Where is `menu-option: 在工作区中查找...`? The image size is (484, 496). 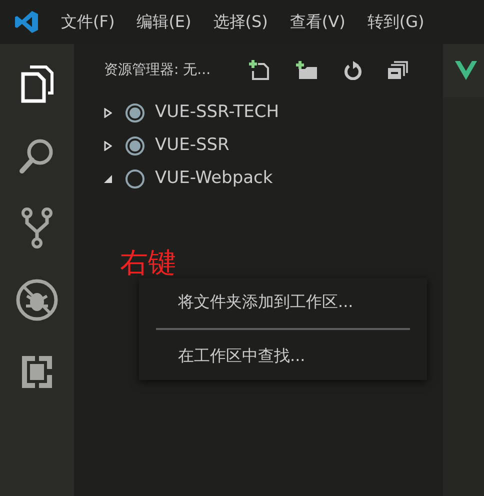
menu-option: 在工作区中查找... is located at coordinates (283, 356).